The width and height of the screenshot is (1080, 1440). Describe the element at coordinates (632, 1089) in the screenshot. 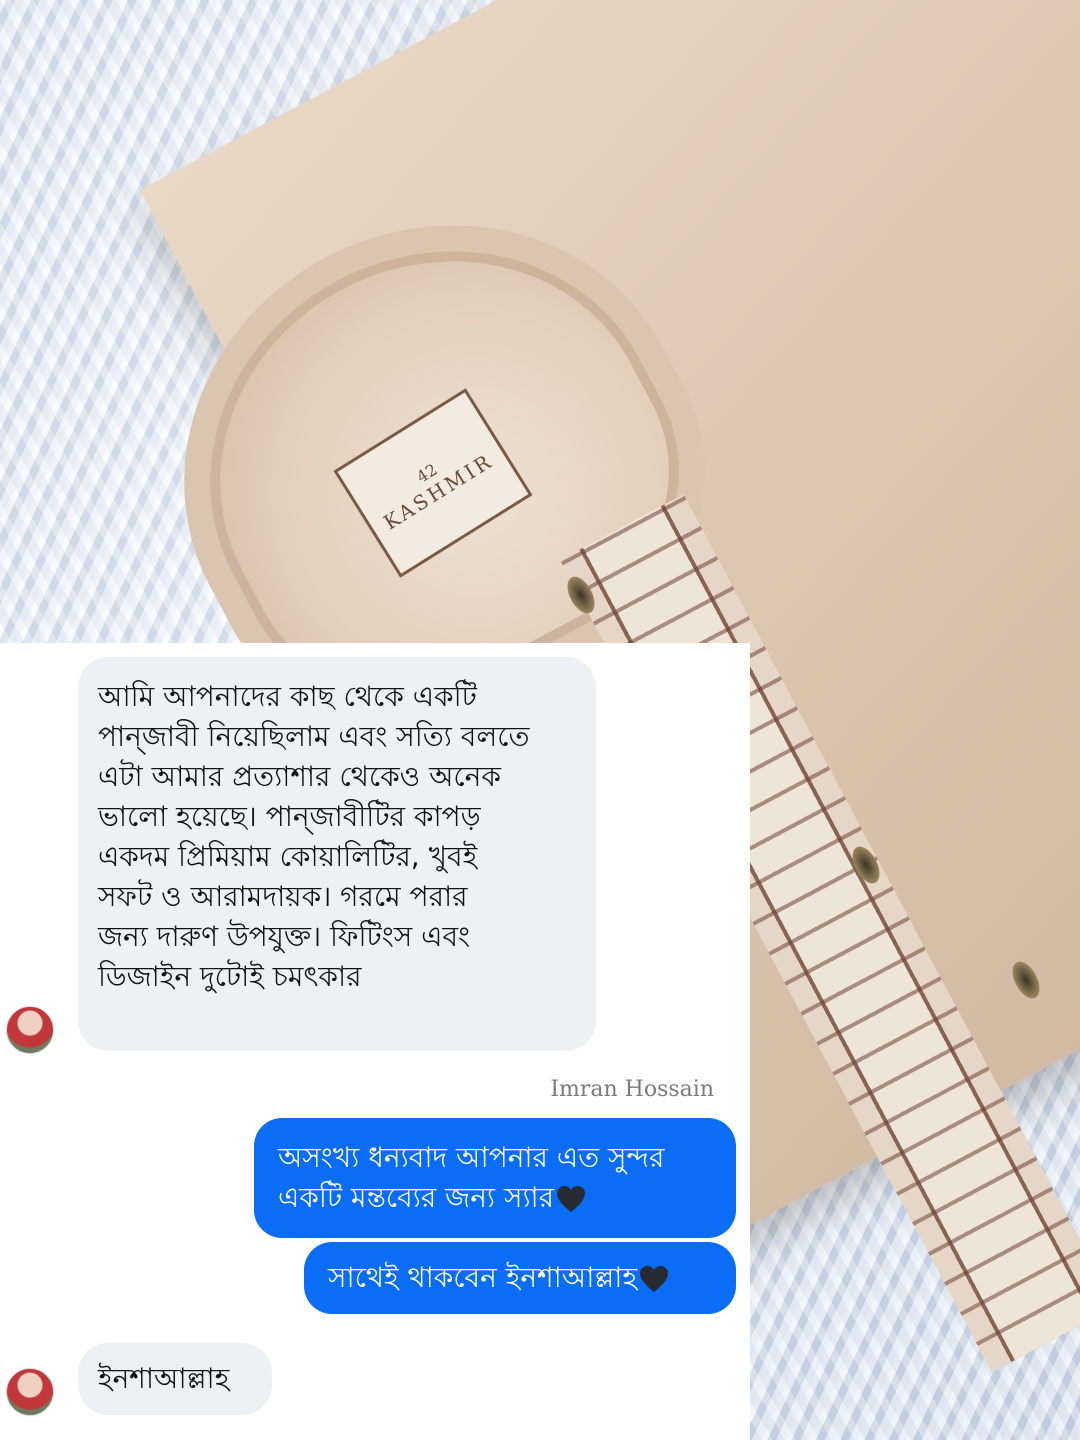

I see `sender-name: Imran Hossain` at that location.